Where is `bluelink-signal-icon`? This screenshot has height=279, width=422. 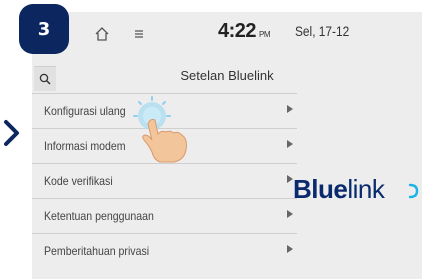 bluelink-signal-icon is located at coordinates (413, 191).